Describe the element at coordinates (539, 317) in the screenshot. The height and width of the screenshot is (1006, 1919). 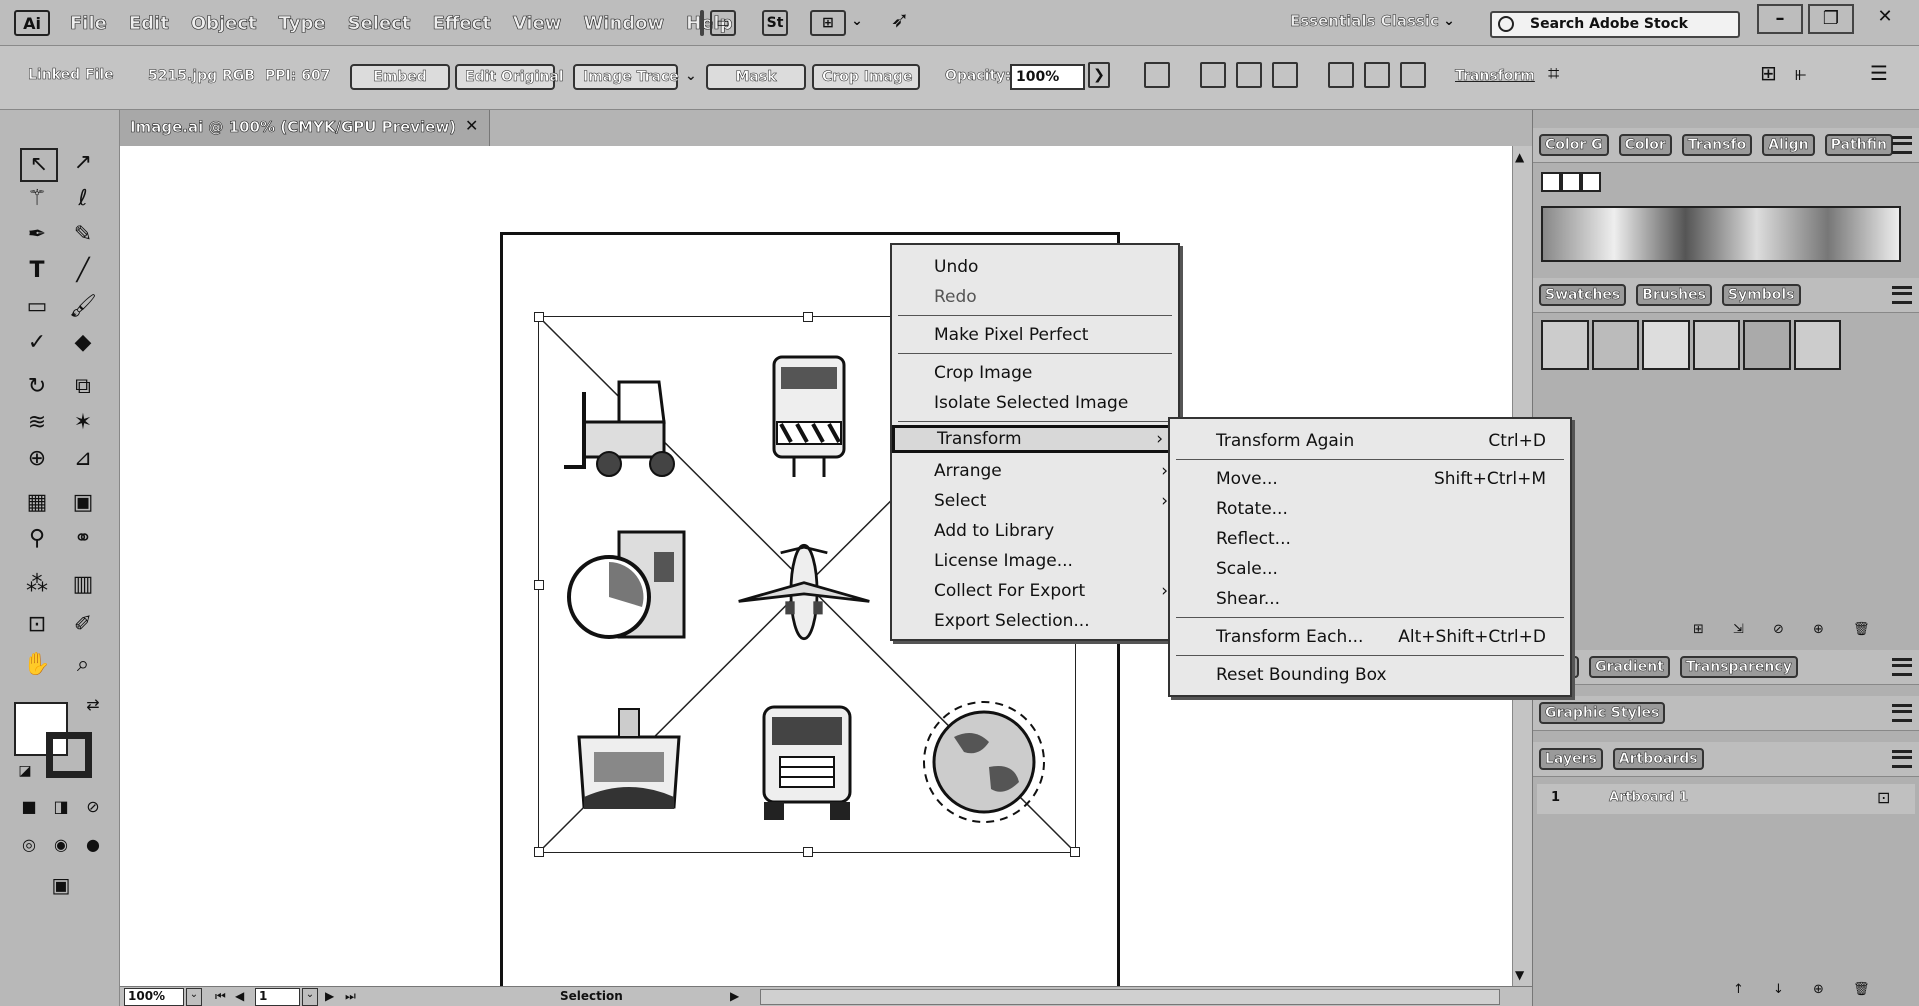
I see `bbox-handle-top-left` at that location.